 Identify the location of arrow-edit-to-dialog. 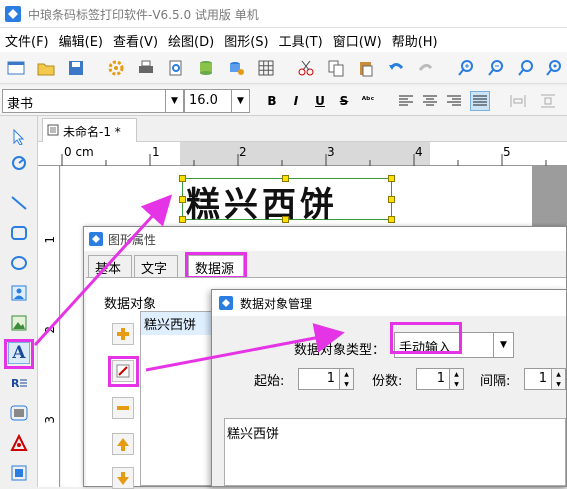
(245, 347).